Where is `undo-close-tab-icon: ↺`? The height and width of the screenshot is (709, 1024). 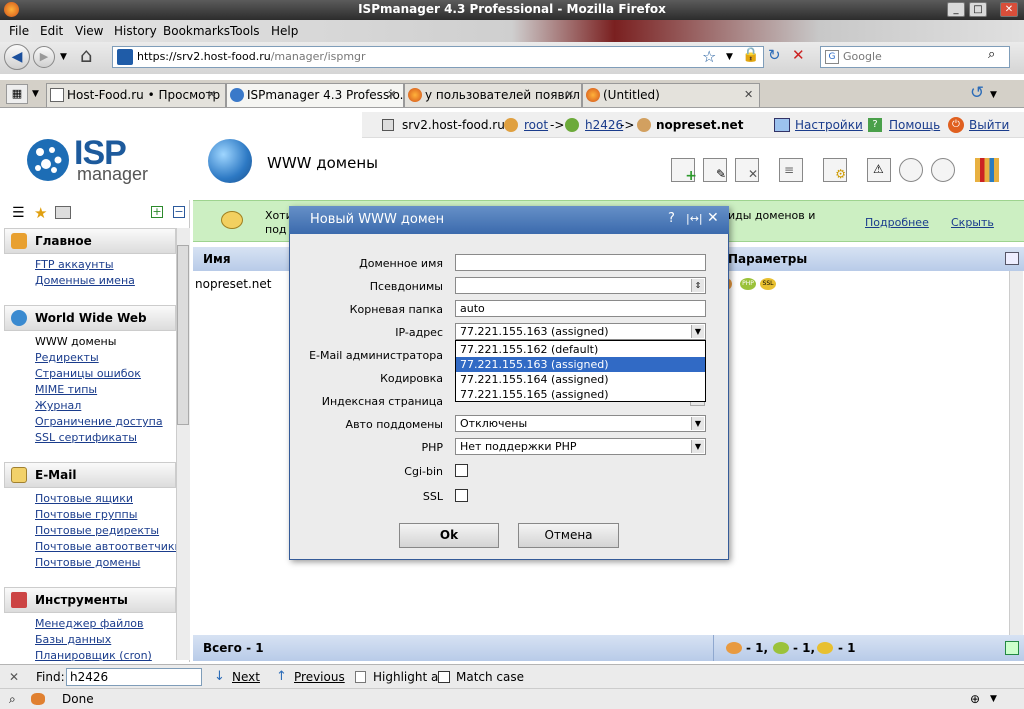 undo-close-tab-icon: ↺ is located at coordinates (977, 93).